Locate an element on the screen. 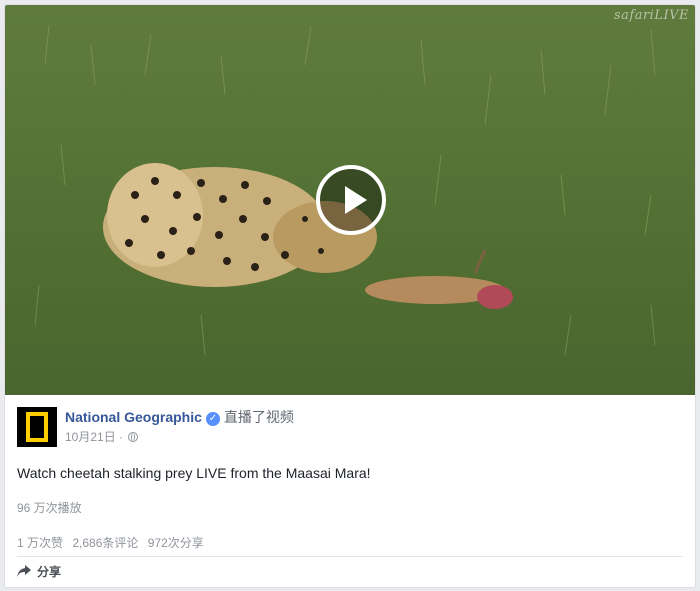 This screenshot has height=591, width=700. post-meta: 10月21日 · is located at coordinates (102, 436).